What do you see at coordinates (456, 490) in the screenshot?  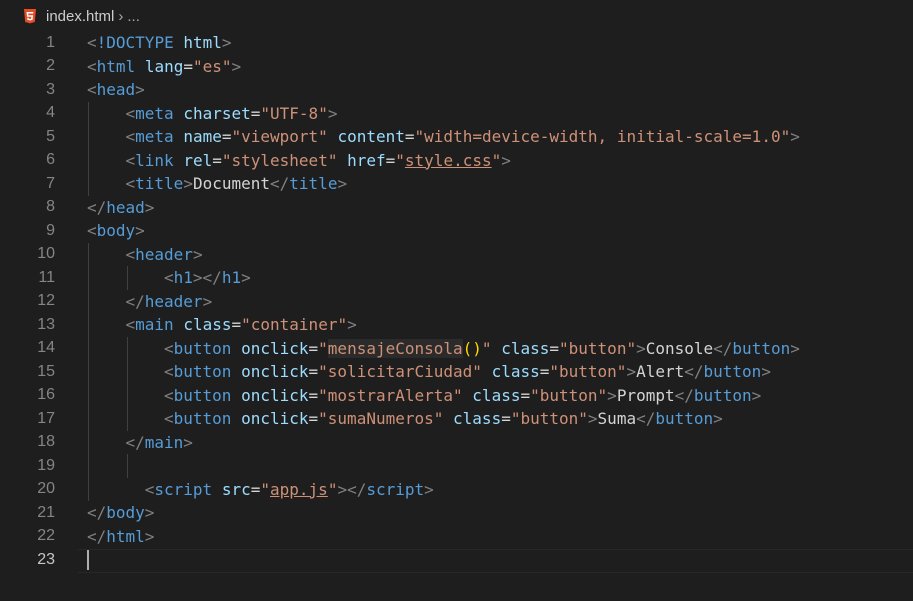 I see `code-line: 20 <script src="app.js"></script>` at bounding box center [456, 490].